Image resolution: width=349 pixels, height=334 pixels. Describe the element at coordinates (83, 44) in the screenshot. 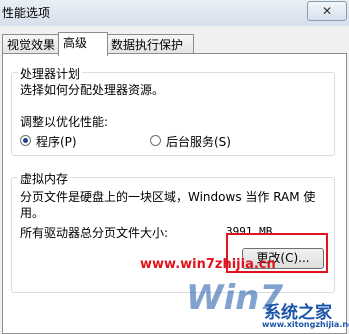

I see `tab-advanced: 高级` at that location.